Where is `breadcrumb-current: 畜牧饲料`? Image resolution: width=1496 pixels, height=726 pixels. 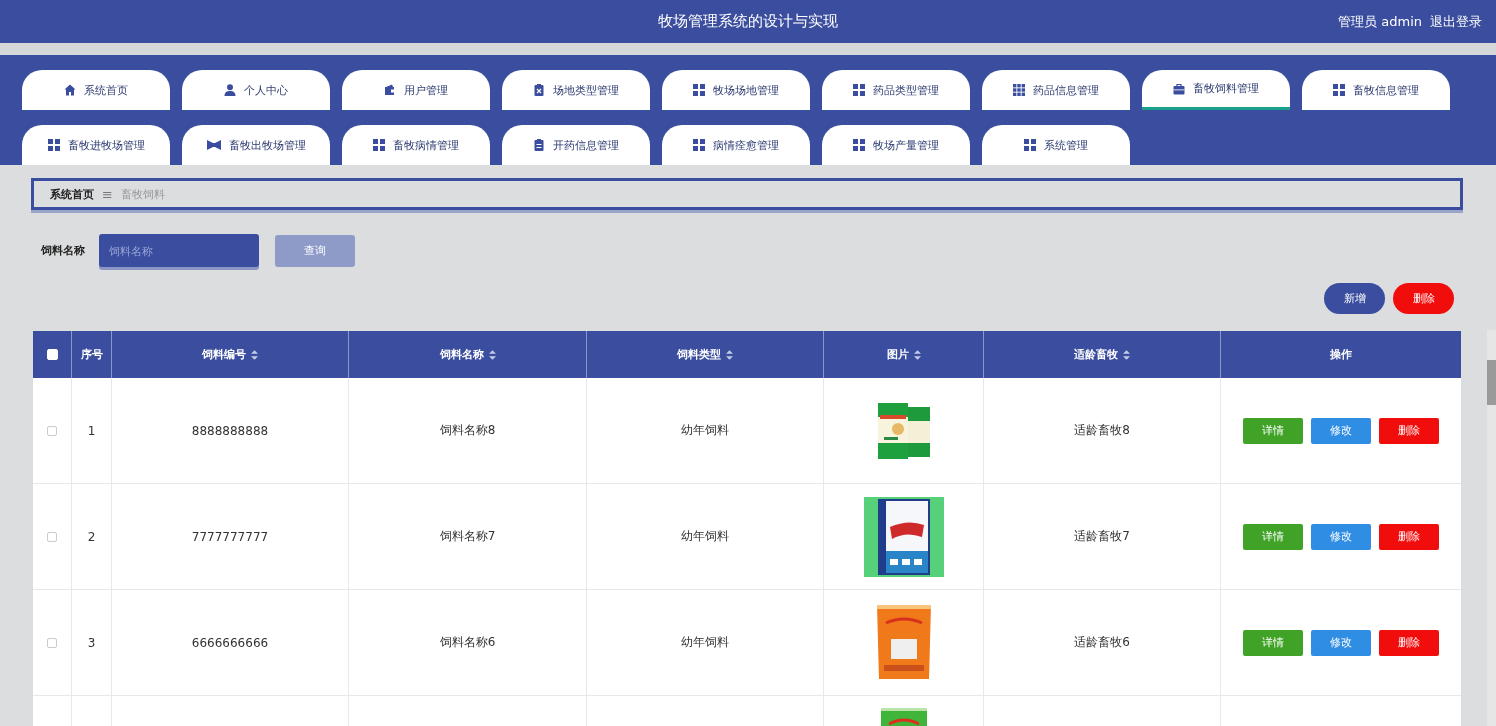 breadcrumb-current: 畜牧饲料 is located at coordinates (142, 194).